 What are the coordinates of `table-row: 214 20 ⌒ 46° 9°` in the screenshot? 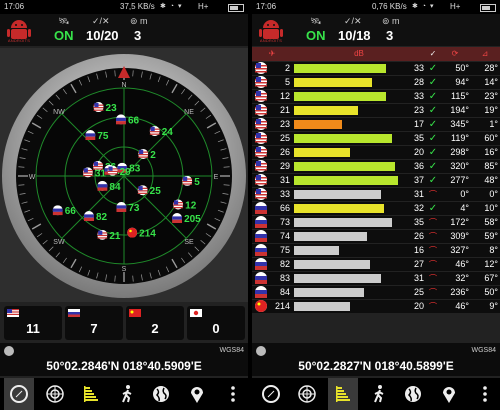 It's located at (376, 307).